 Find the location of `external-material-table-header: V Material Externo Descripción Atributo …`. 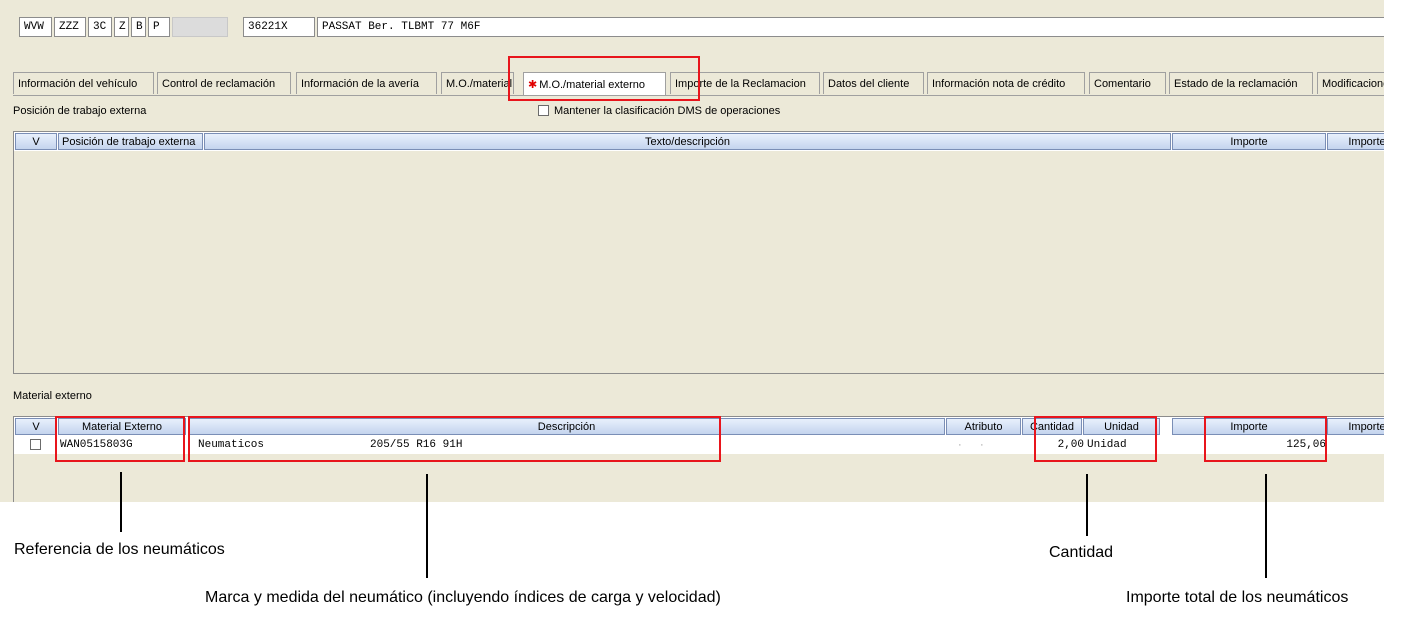

external-material-table-header: V Material Externo Descripción Atributo … is located at coordinates (699, 426).